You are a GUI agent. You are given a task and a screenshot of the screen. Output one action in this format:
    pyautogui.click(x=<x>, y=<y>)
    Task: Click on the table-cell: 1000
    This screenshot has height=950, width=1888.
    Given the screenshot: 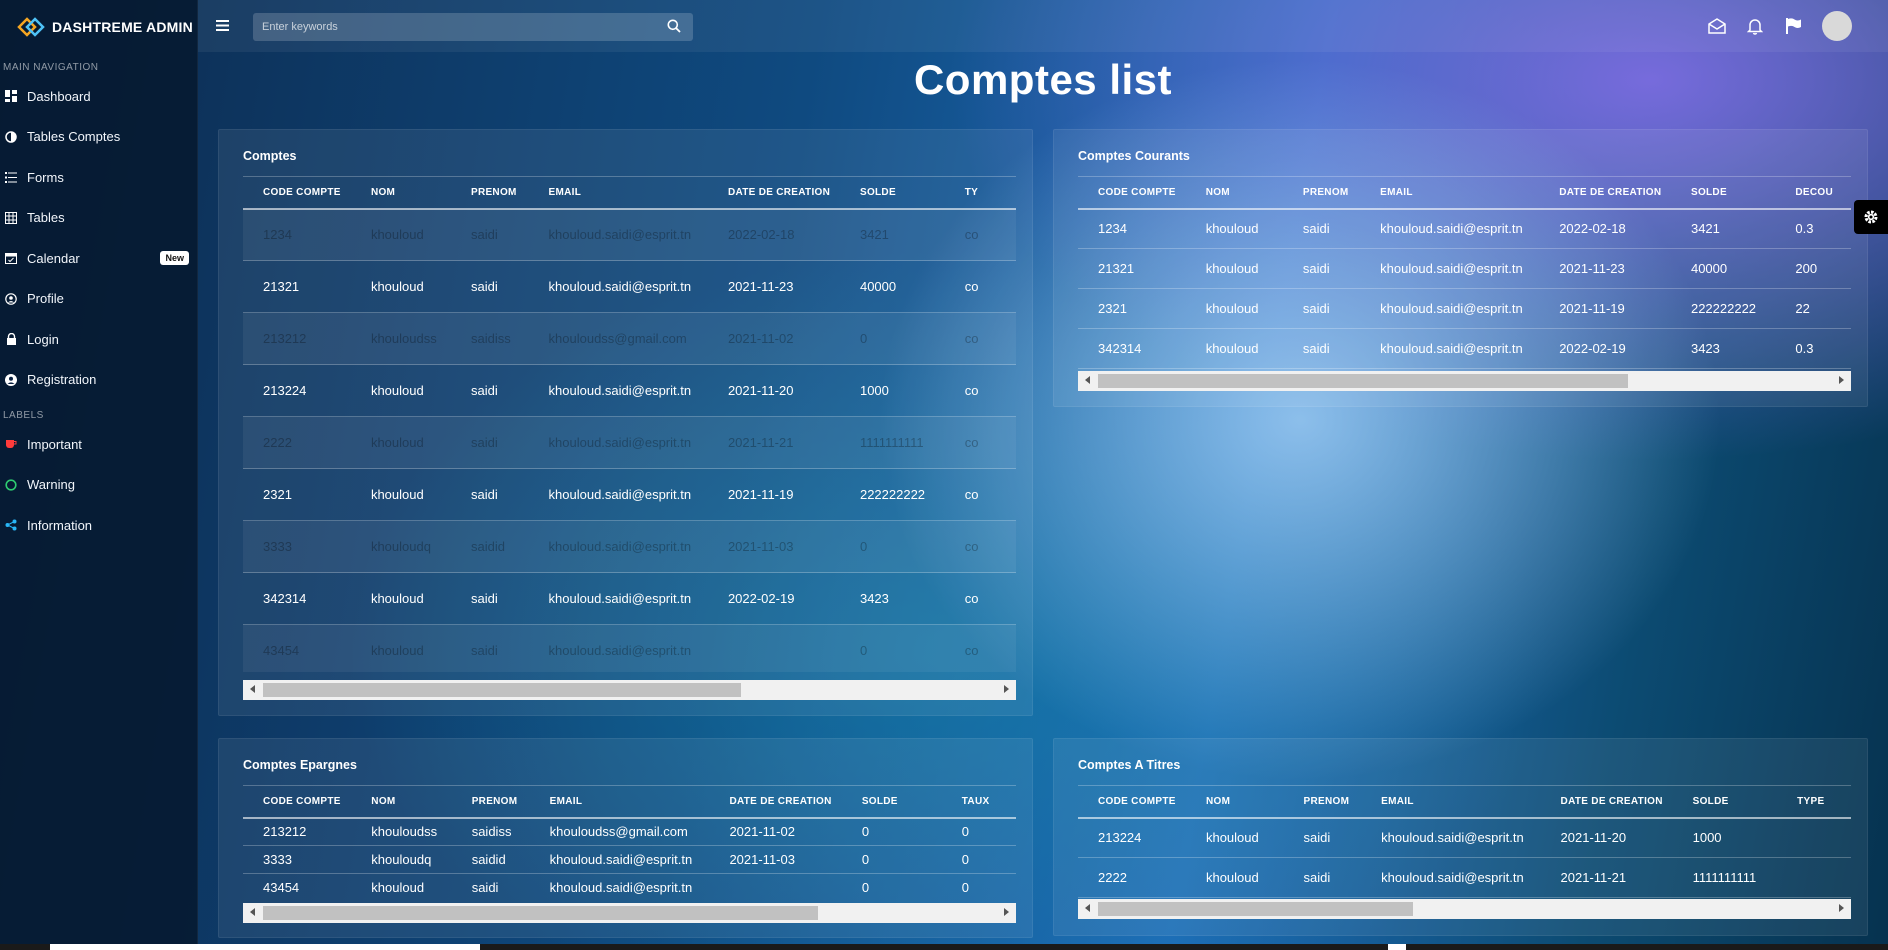 What is the action you would take?
    pyautogui.click(x=912, y=390)
    